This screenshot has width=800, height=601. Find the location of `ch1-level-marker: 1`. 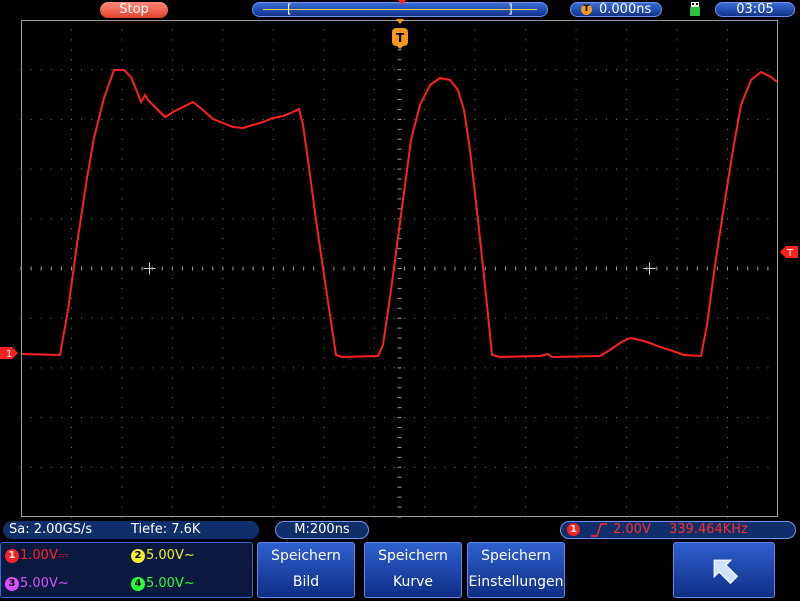

ch1-level-marker: 1 is located at coordinates (9, 353).